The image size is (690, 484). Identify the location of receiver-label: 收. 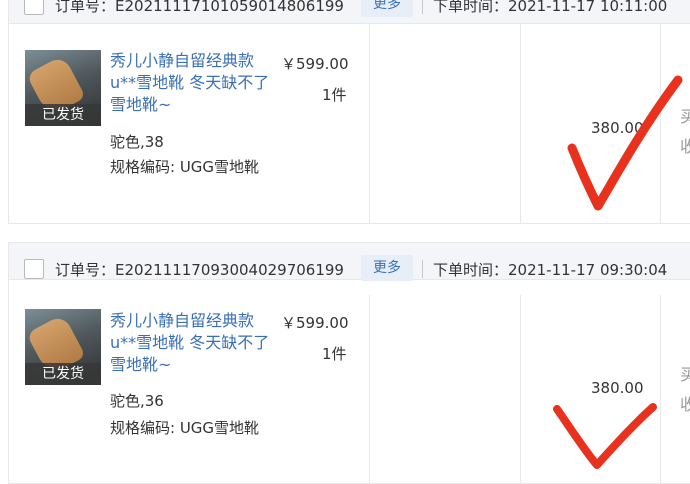
(685, 404).